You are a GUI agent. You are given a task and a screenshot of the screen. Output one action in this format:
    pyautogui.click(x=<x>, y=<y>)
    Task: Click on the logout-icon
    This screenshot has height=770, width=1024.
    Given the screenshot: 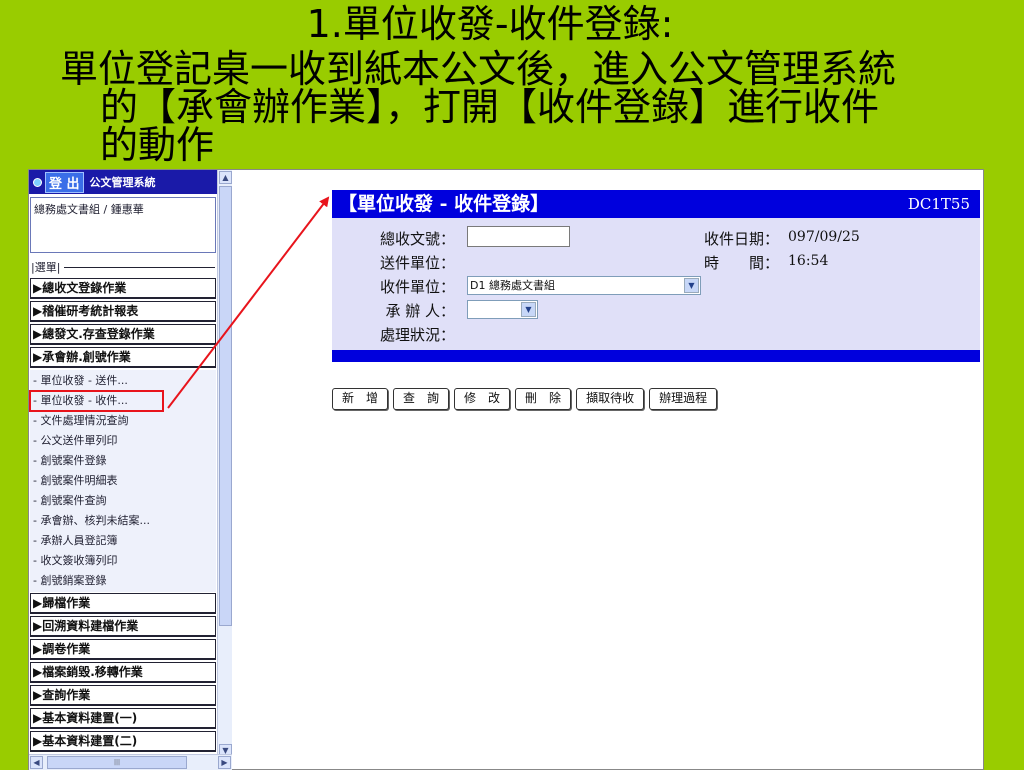 What is the action you would take?
    pyautogui.click(x=37, y=182)
    